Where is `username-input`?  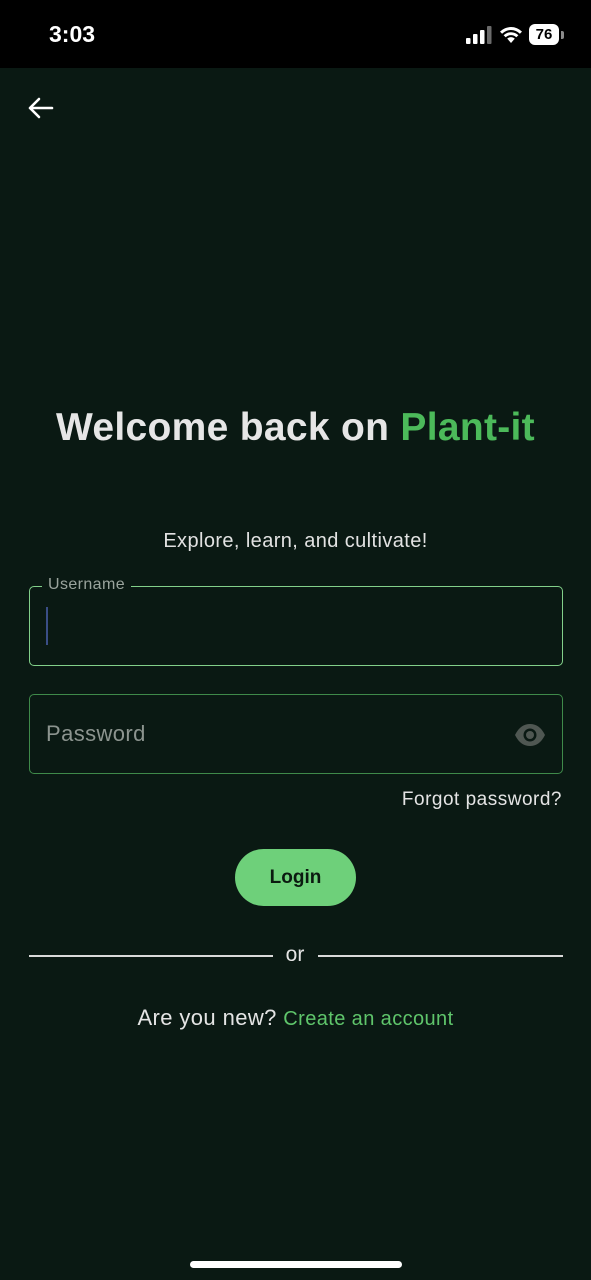 username-input is located at coordinates (276, 626).